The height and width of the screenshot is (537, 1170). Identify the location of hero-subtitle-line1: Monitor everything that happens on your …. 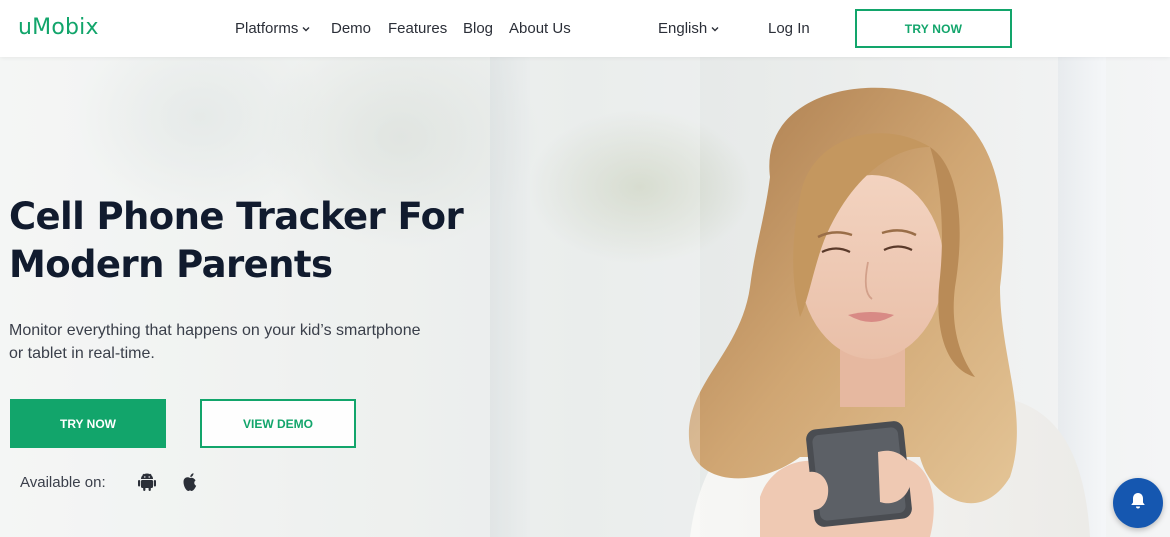
(215, 330).